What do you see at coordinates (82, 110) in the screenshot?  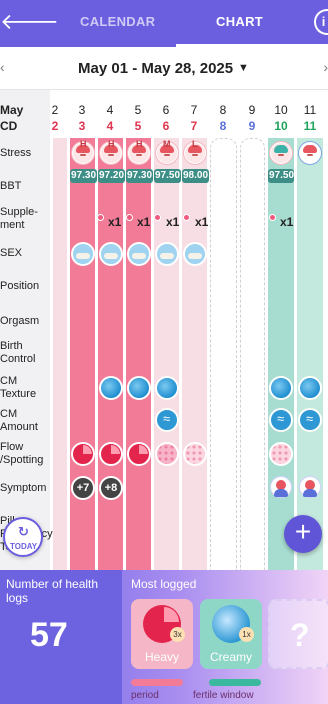 I see `day-number: 3` at bounding box center [82, 110].